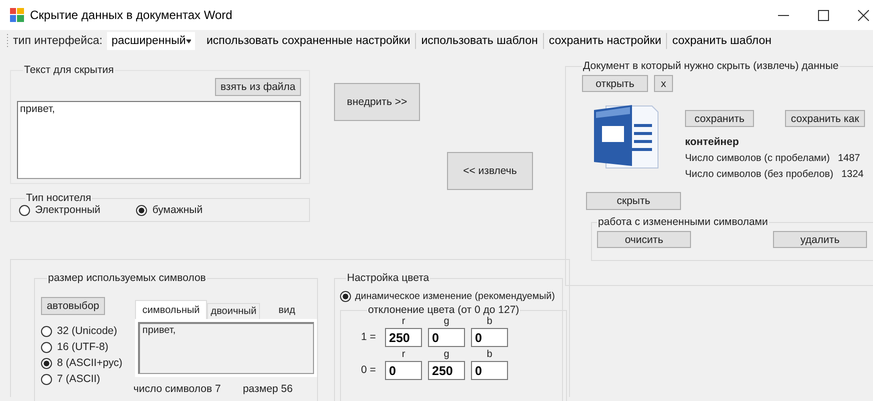 This screenshot has height=401, width=873. What do you see at coordinates (267, 389) in the screenshot?
I see `size-label: размер 56` at bounding box center [267, 389].